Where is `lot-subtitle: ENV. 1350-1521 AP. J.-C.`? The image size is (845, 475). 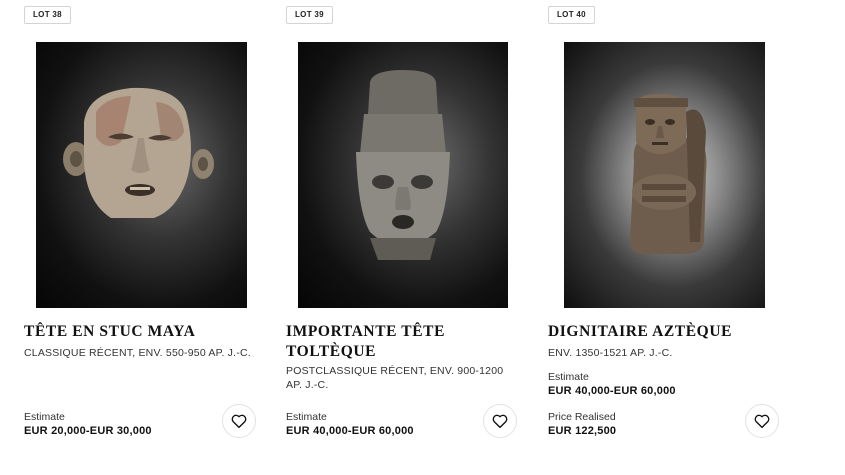
lot-subtitle: ENV. 1350-1521 AP. J.-C. is located at coordinates (610, 353).